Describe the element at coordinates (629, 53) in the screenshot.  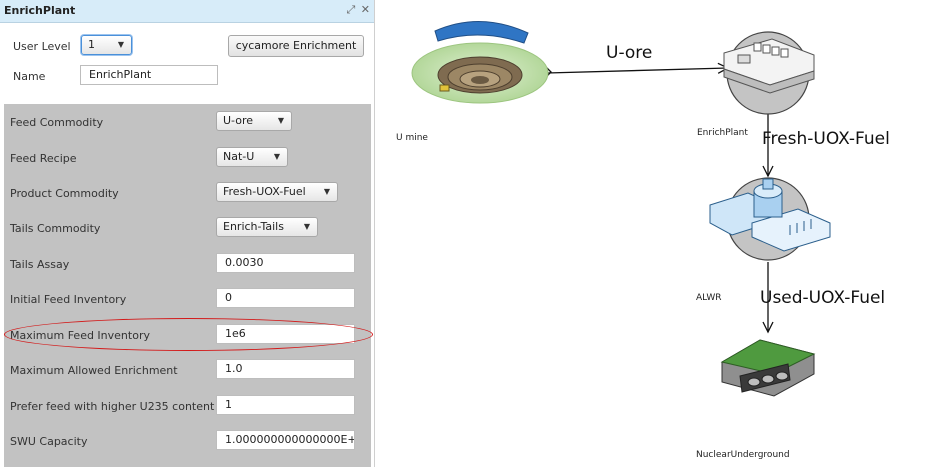
I see `edge-label: U-ore` at that location.